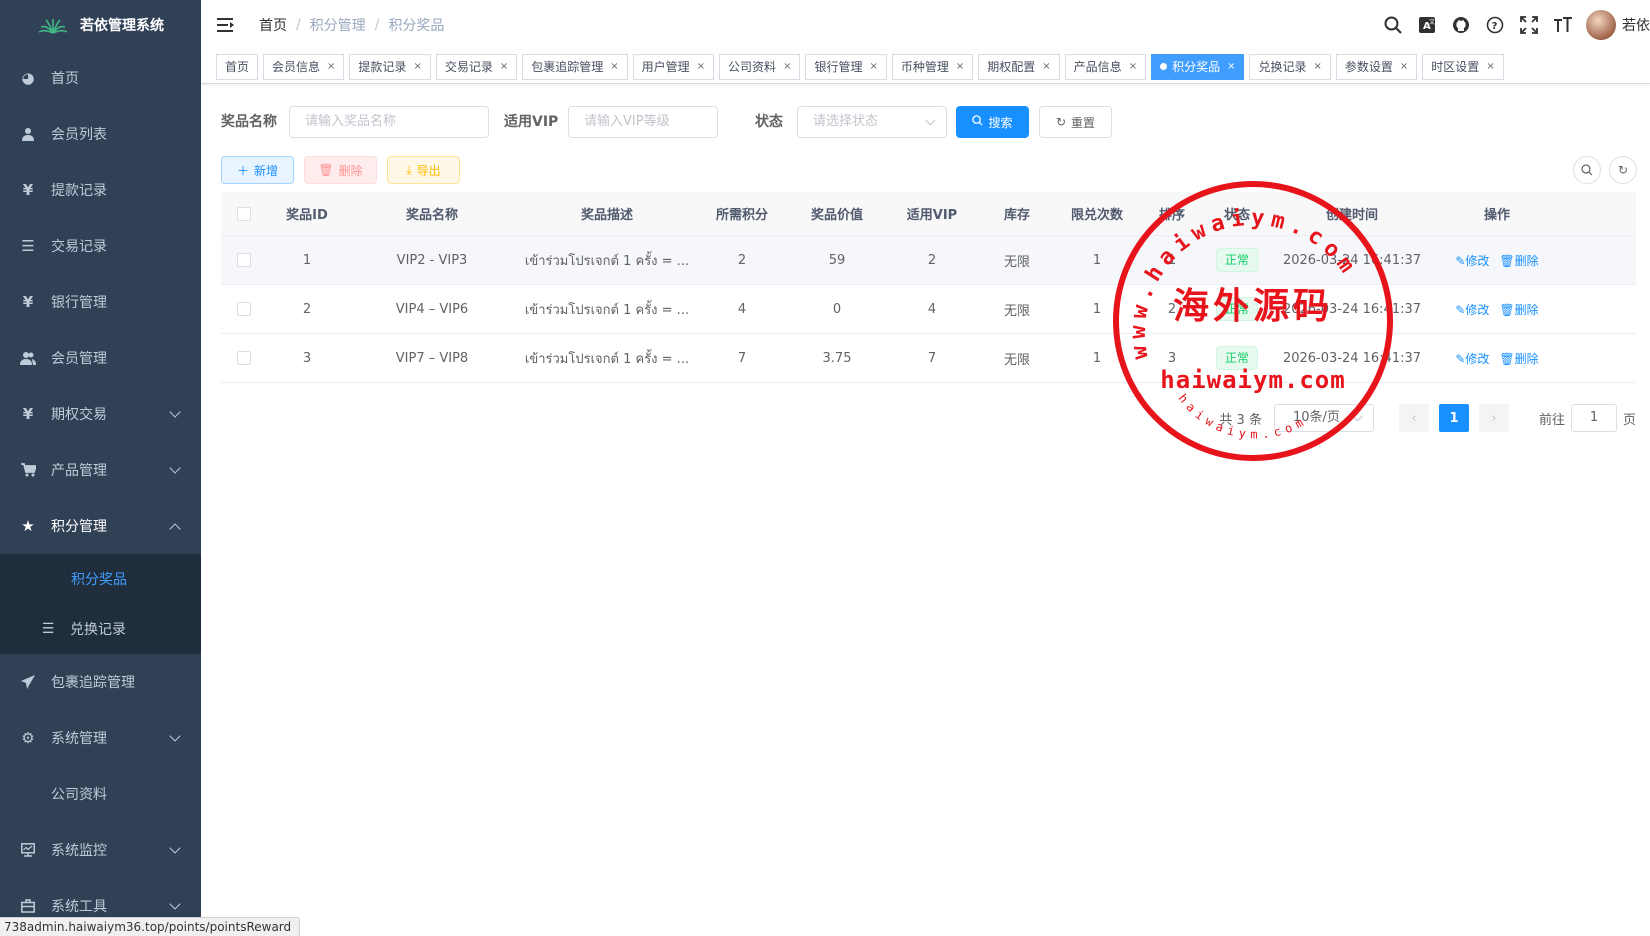 This screenshot has width=1650, height=936. What do you see at coordinates (100, 850) in the screenshot?
I see `sidebar-item-monitor: 系统监控` at bounding box center [100, 850].